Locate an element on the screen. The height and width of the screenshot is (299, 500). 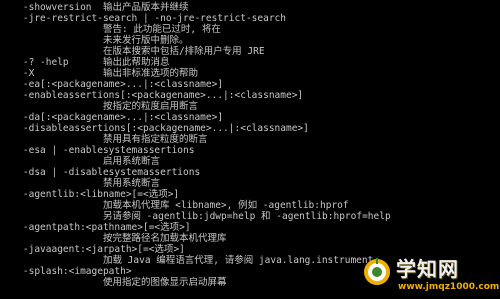
console-line: -splash:<imagepath> is located at coordinates (66, 271).